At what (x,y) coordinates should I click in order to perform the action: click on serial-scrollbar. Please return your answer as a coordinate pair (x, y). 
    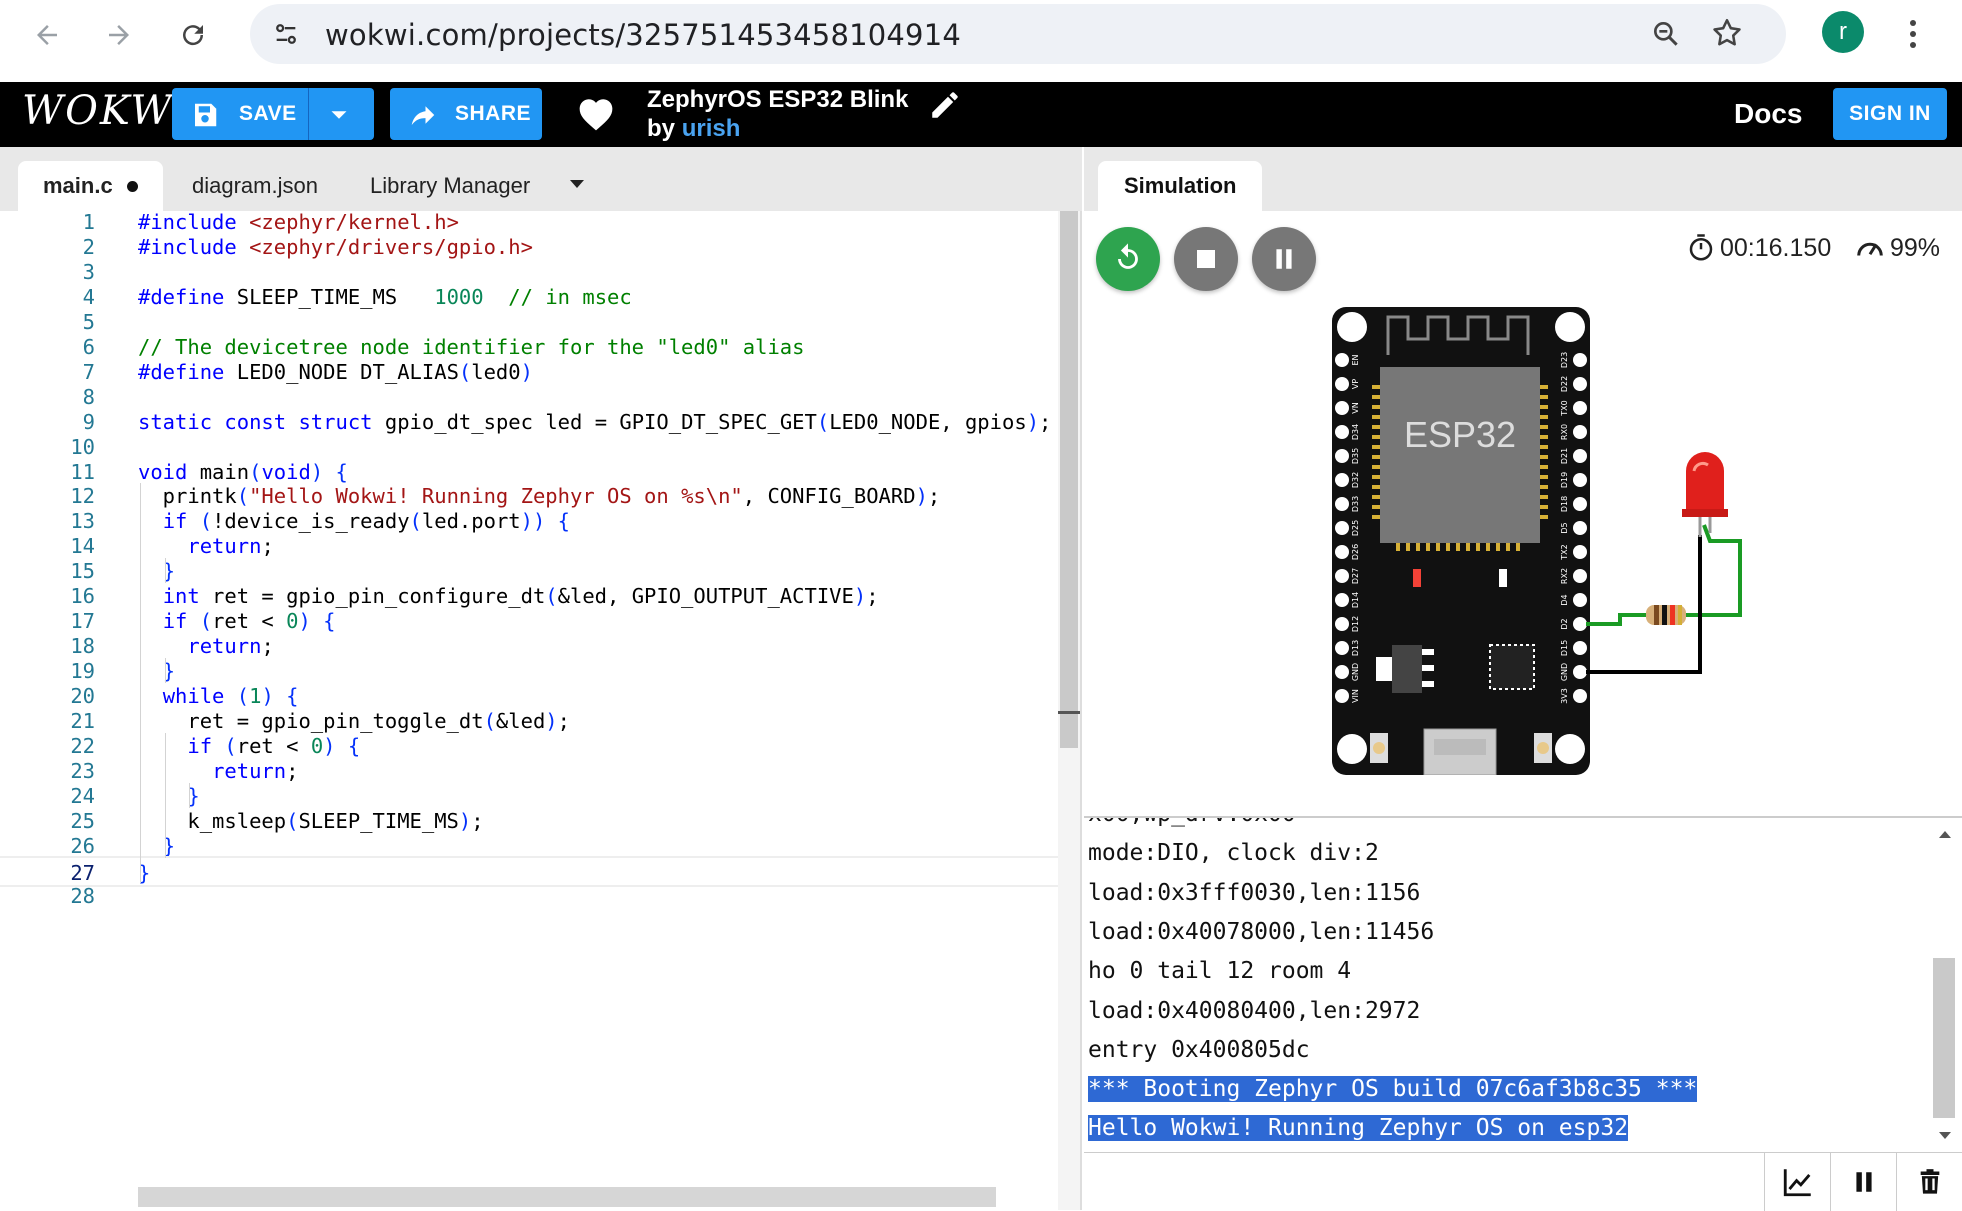
    Looking at the image, I should click on (1944, 983).